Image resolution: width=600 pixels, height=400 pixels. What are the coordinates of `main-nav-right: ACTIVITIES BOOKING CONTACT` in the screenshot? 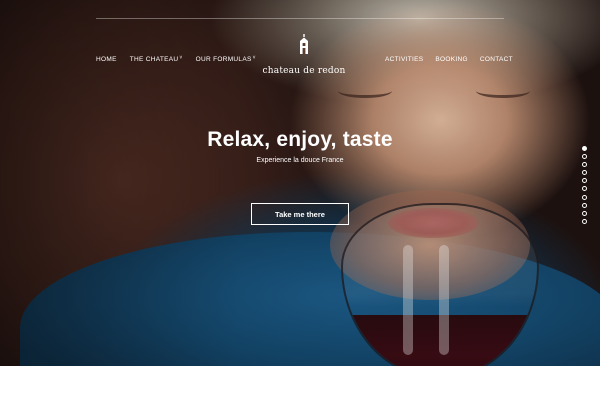 It's located at (455, 59).